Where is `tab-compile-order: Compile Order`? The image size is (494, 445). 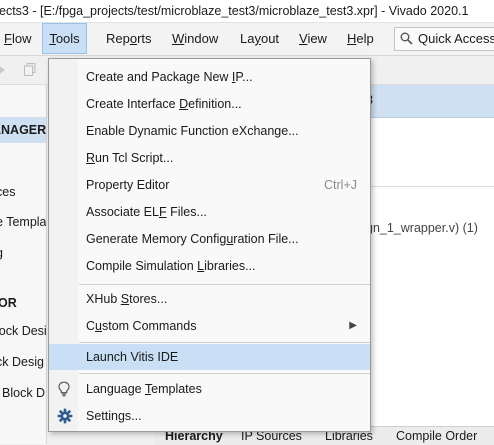
tab-compile-order: Compile Order is located at coordinates (436, 436).